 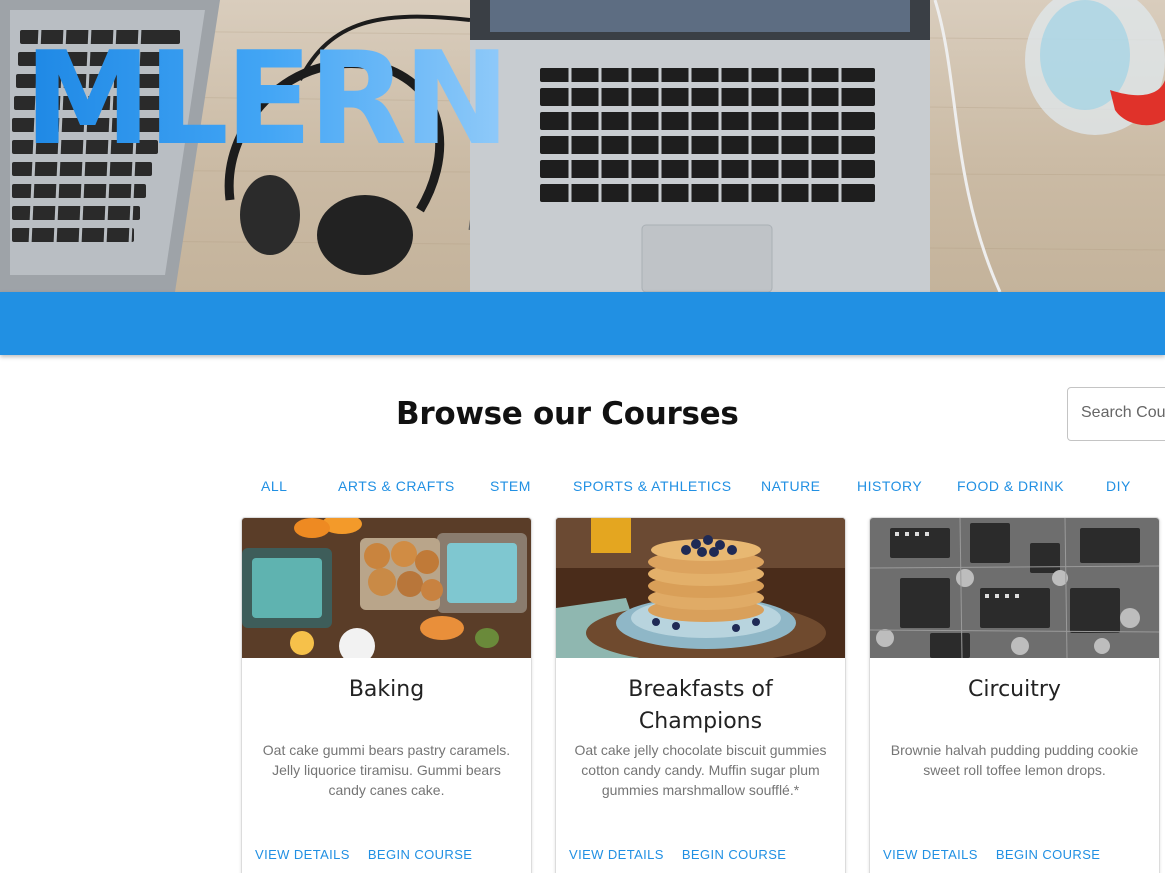 I want to click on page-title: Browse our Courses, so click(x=567, y=414).